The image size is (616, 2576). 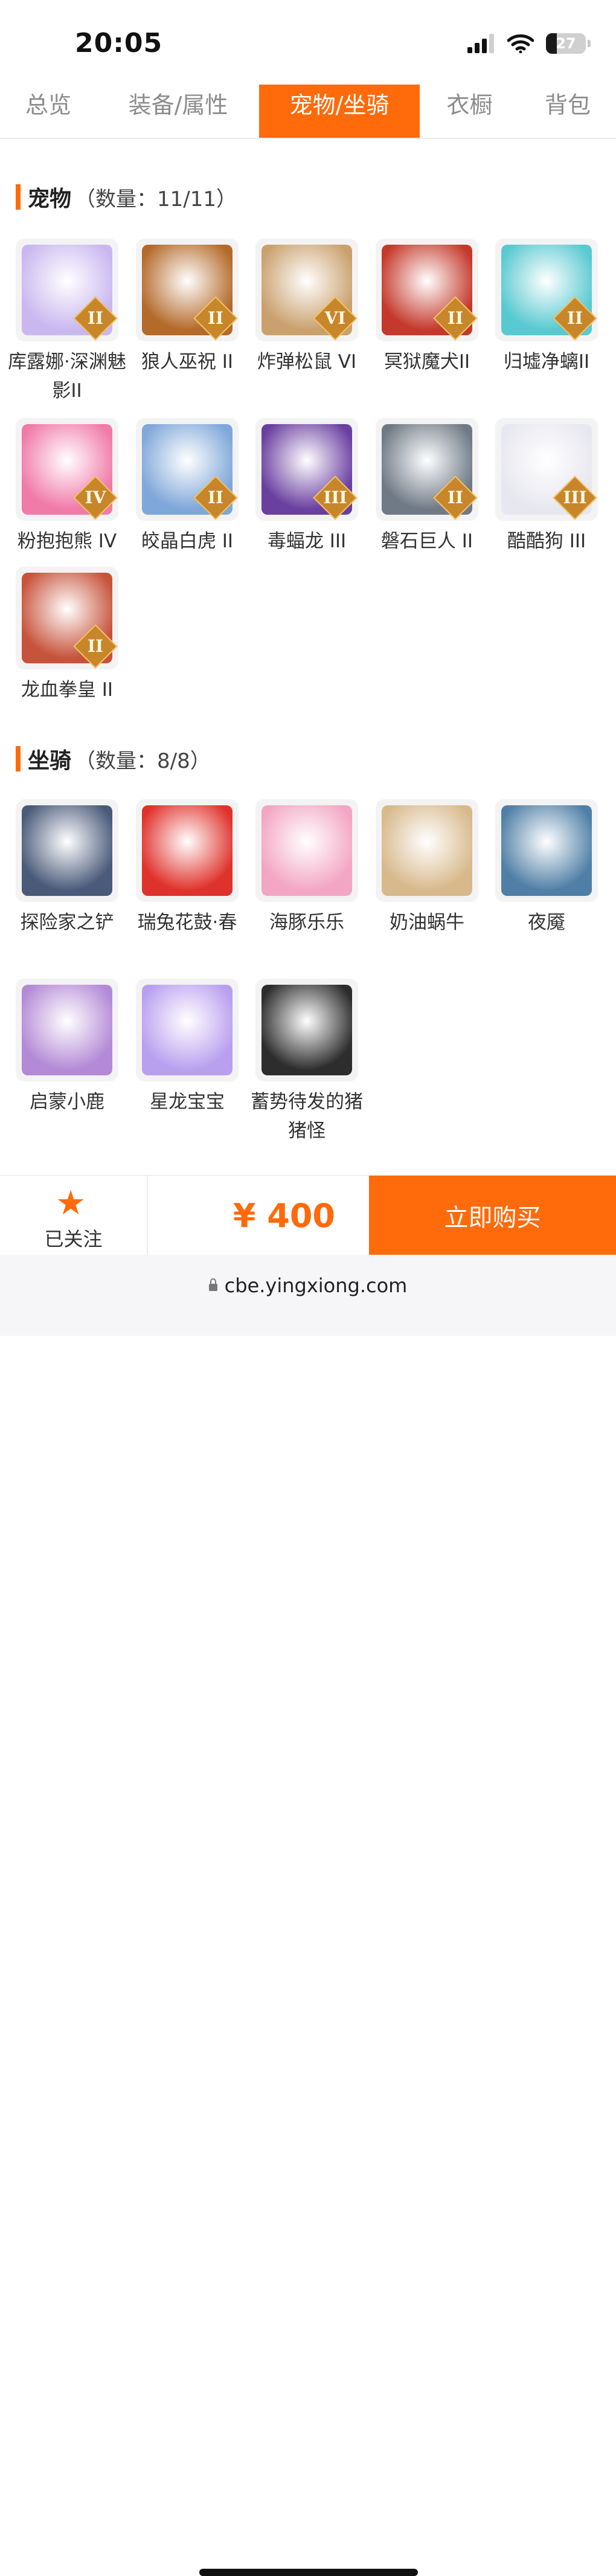 I want to click on status-icons: 27, so click(x=529, y=43).